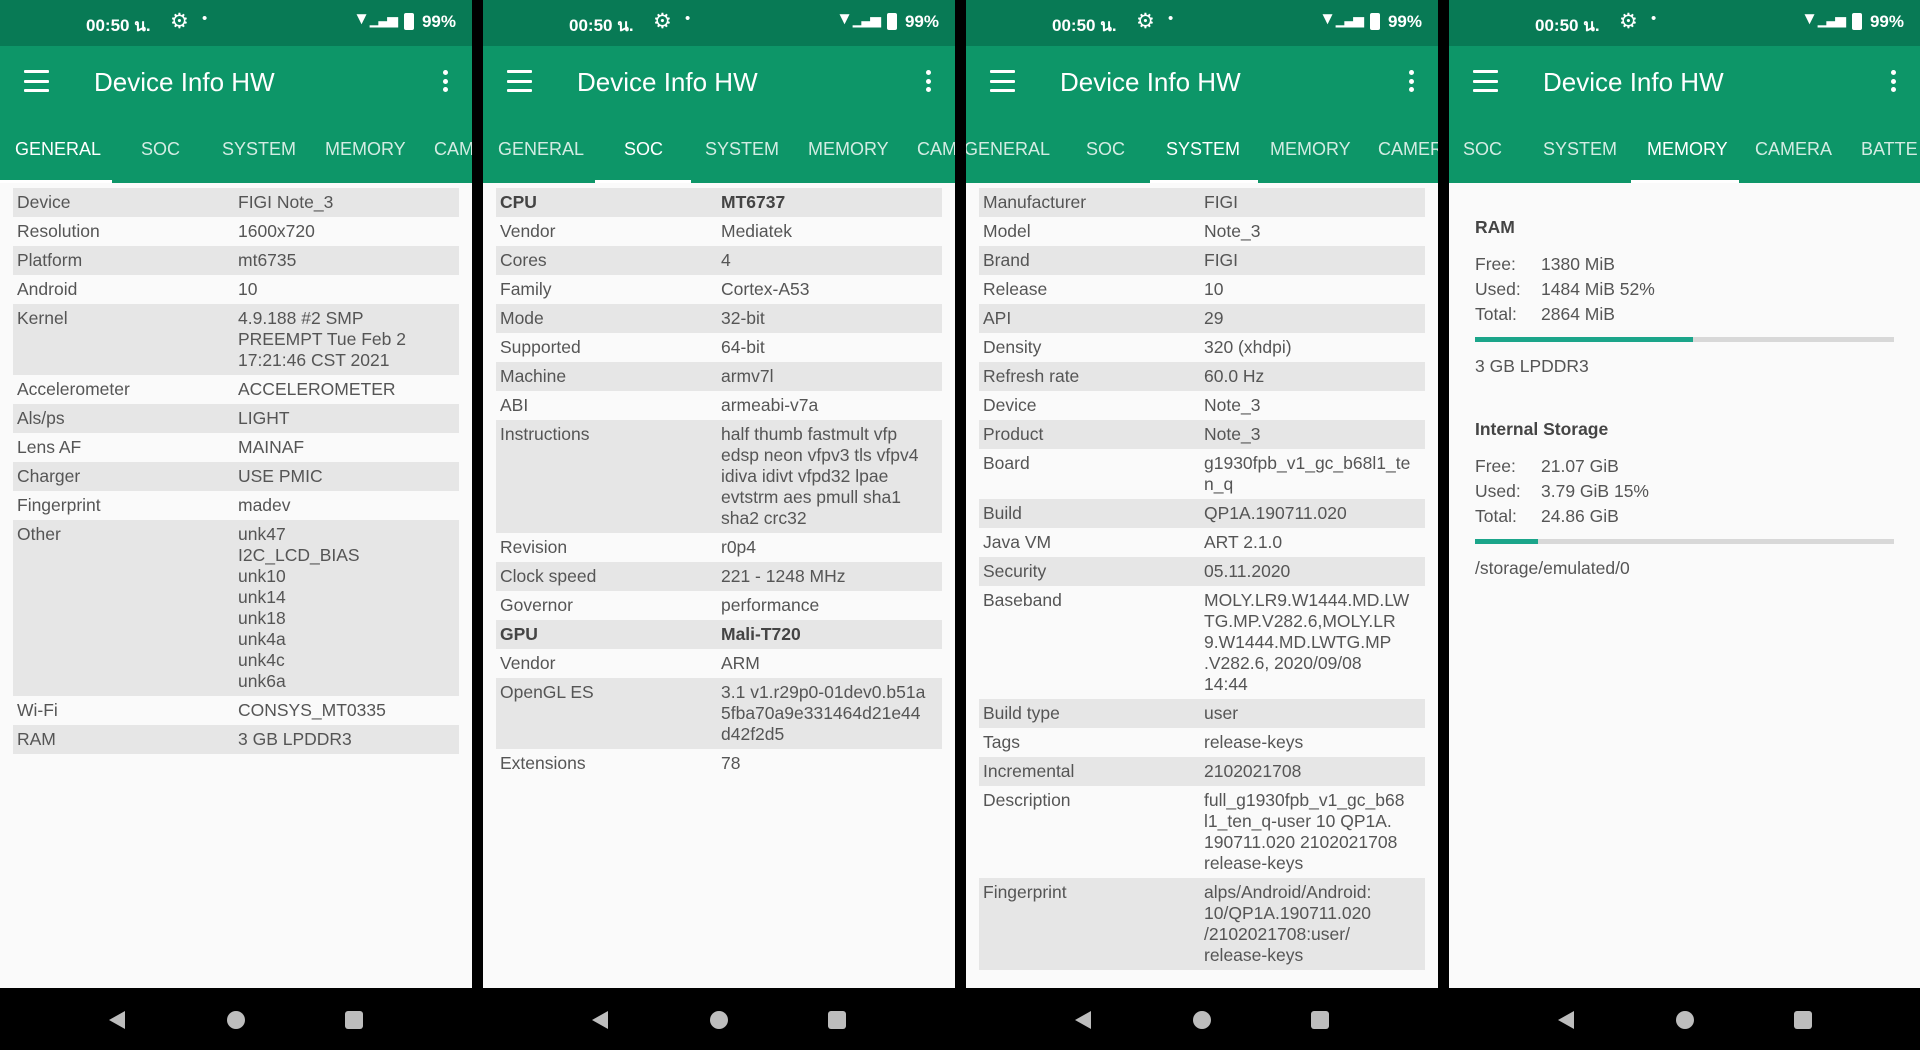 This screenshot has width=1920, height=1050. I want to click on info-row: Charger USE PMIC, so click(236, 476).